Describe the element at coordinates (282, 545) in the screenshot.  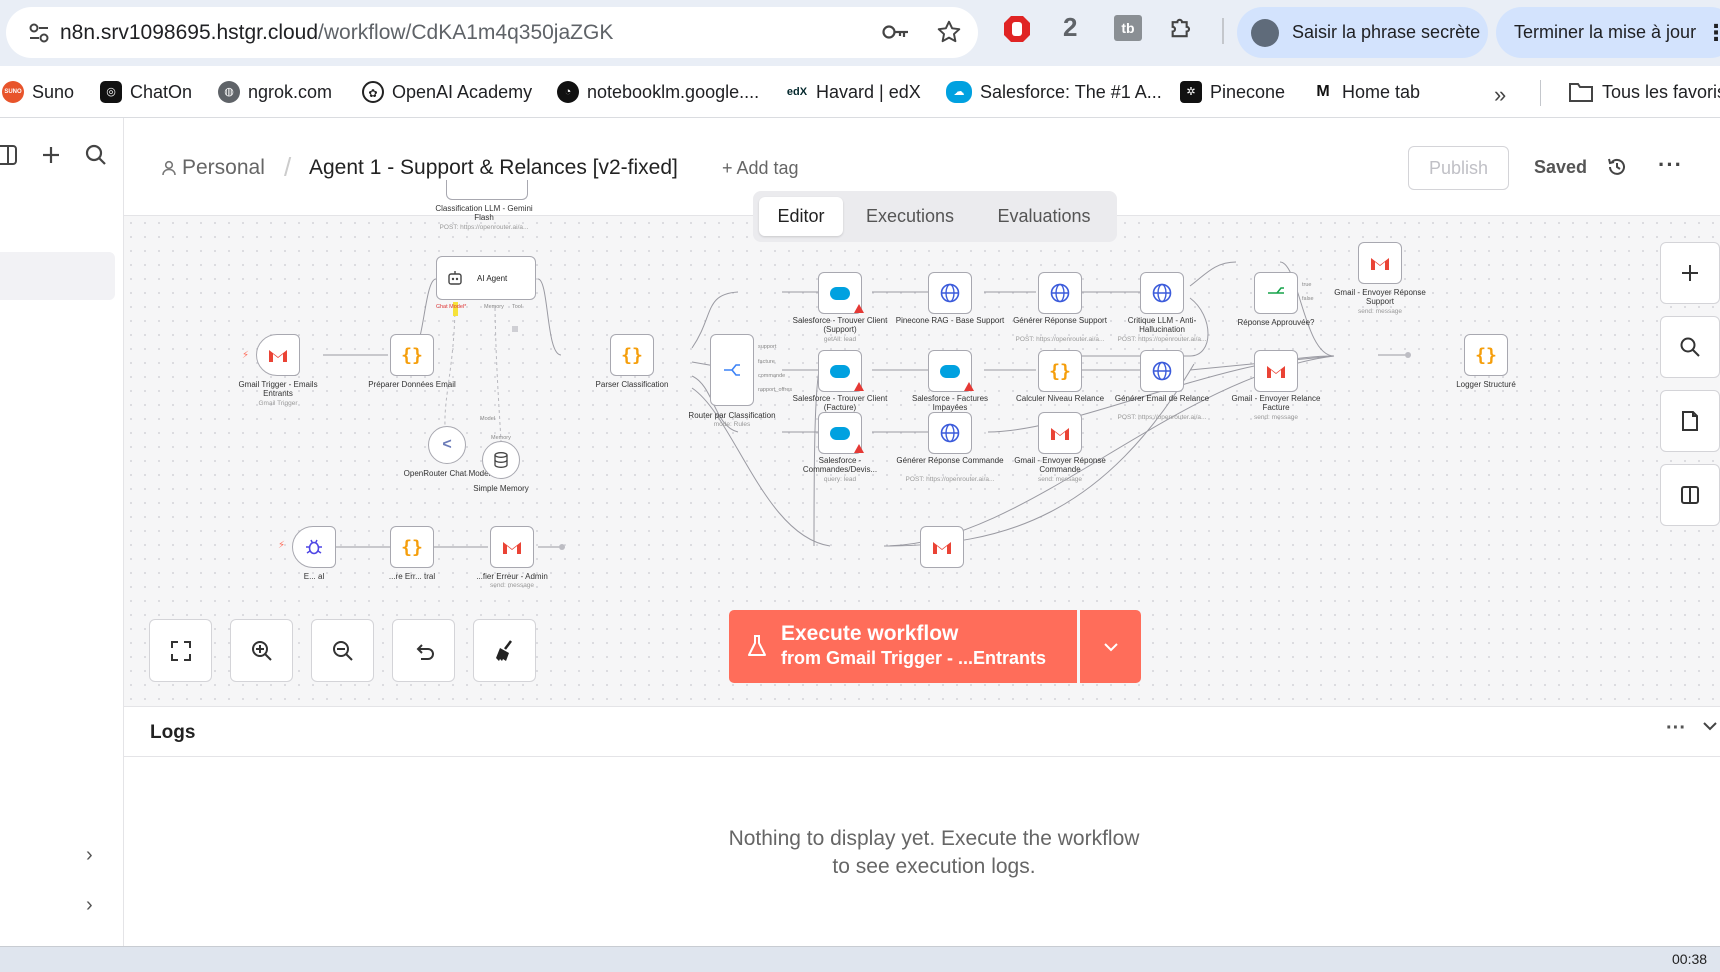
I see `trigger-bolt-icon: ⚡` at that location.